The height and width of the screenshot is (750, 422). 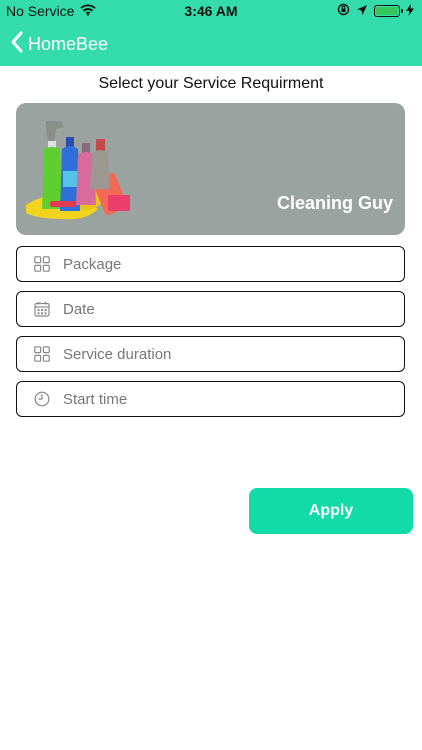 What do you see at coordinates (331, 511) in the screenshot?
I see `apply-button: Apply` at bounding box center [331, 511].